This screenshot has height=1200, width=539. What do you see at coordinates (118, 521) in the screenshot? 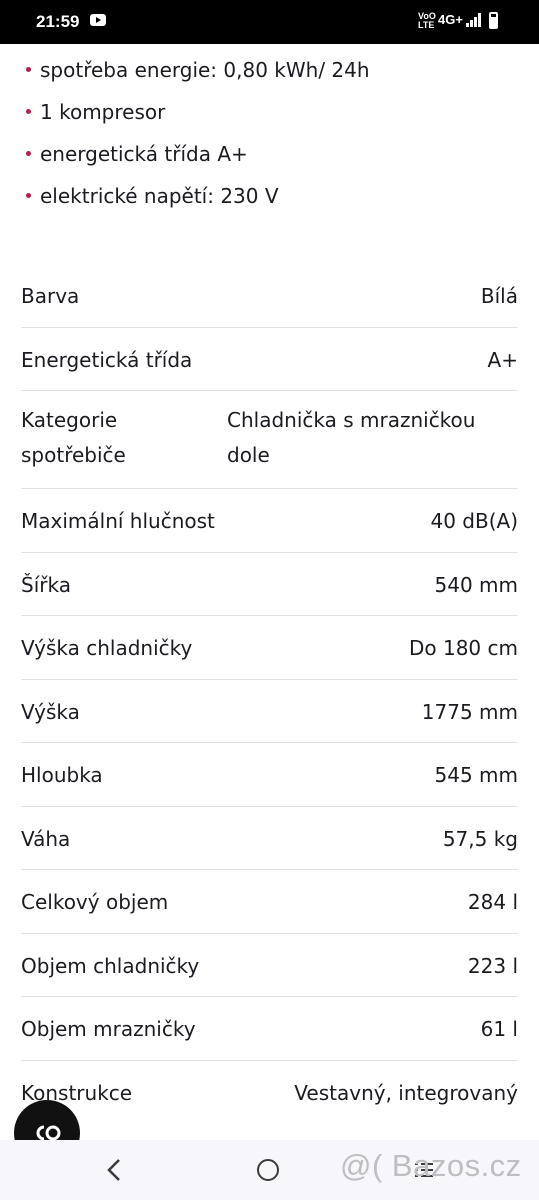
I see `spec-label: Maximální hlučnost` at bounding box center [118, 521].